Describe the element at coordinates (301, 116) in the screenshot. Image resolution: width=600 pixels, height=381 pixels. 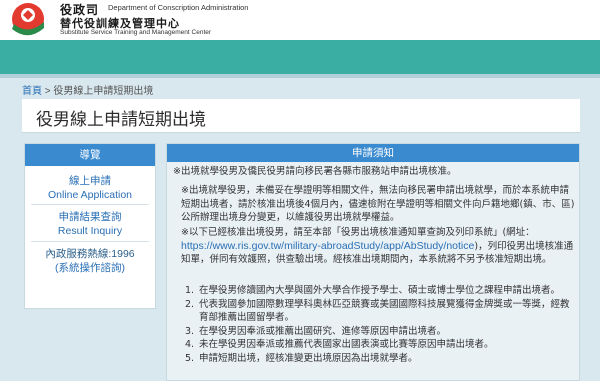
I see `page-title-bar: 役男線上申請短期出境` at that location.